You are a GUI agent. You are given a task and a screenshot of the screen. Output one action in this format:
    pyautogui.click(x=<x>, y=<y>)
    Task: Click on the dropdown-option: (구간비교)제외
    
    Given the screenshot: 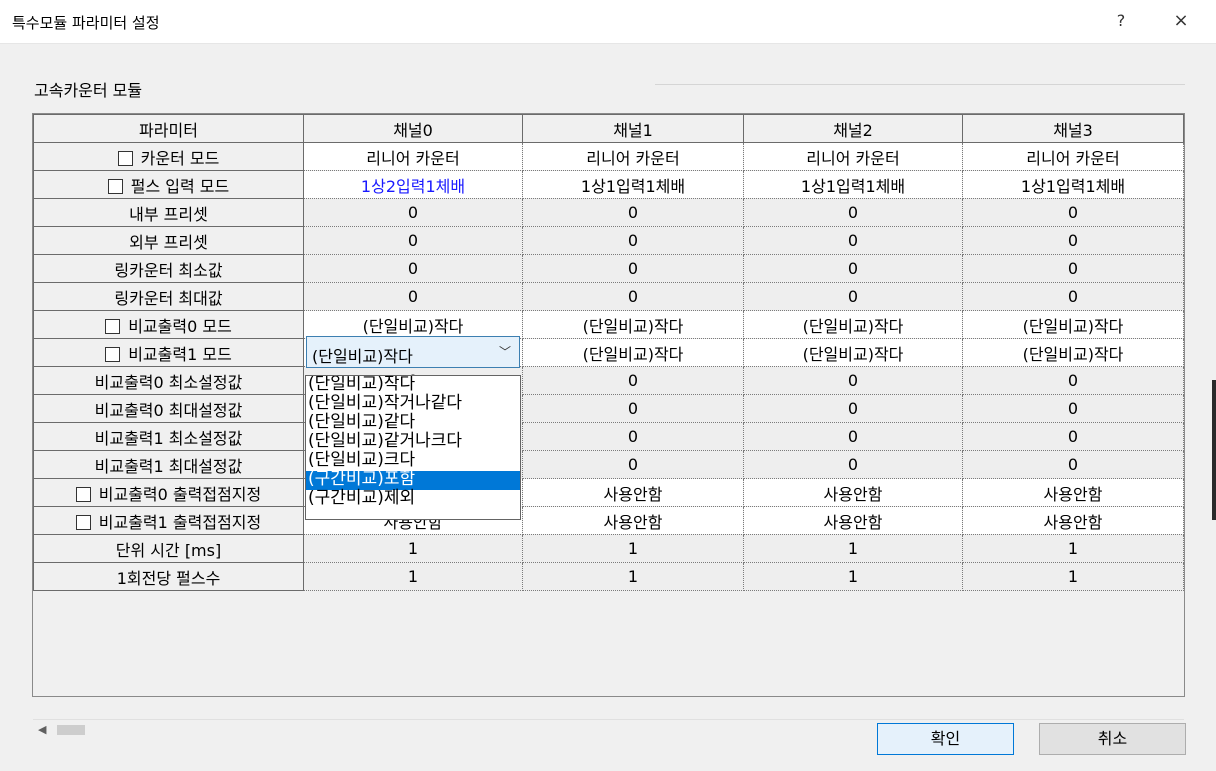 What is the action you would take?
    pyautogui.click(x=413, y=499)
    